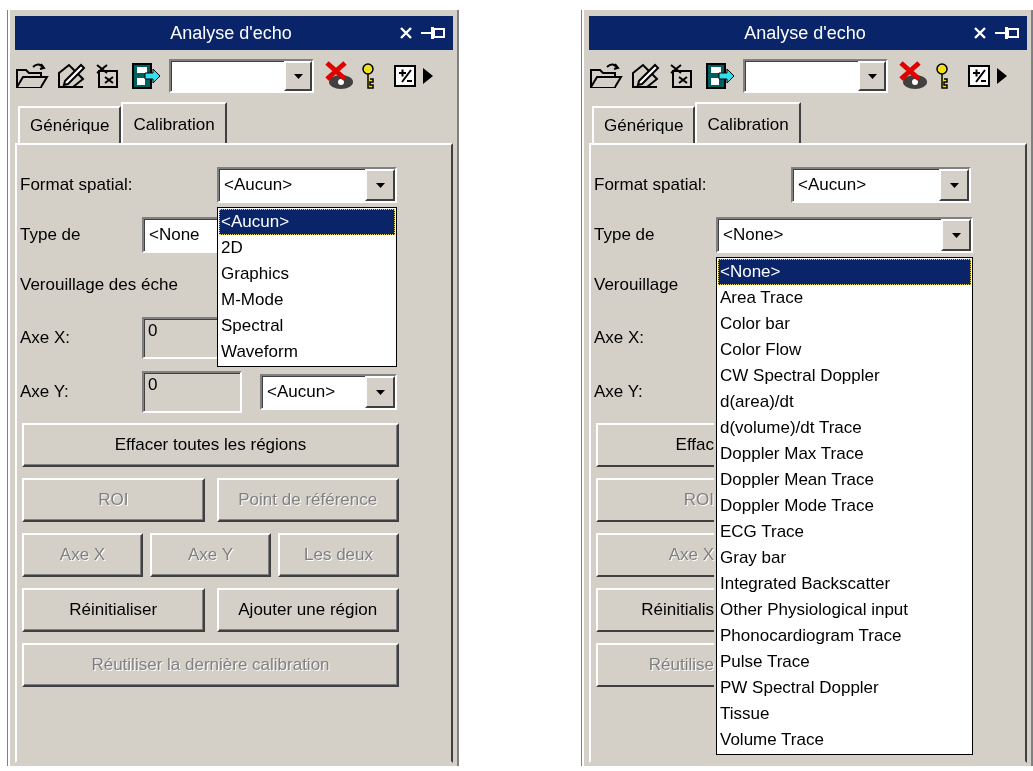 The image size is (1033, 771). What do you see at coordinates (844, 662) in the screenshot?
I see `dropdown-option: Pulse Trace` at bounding box center [844, 662].